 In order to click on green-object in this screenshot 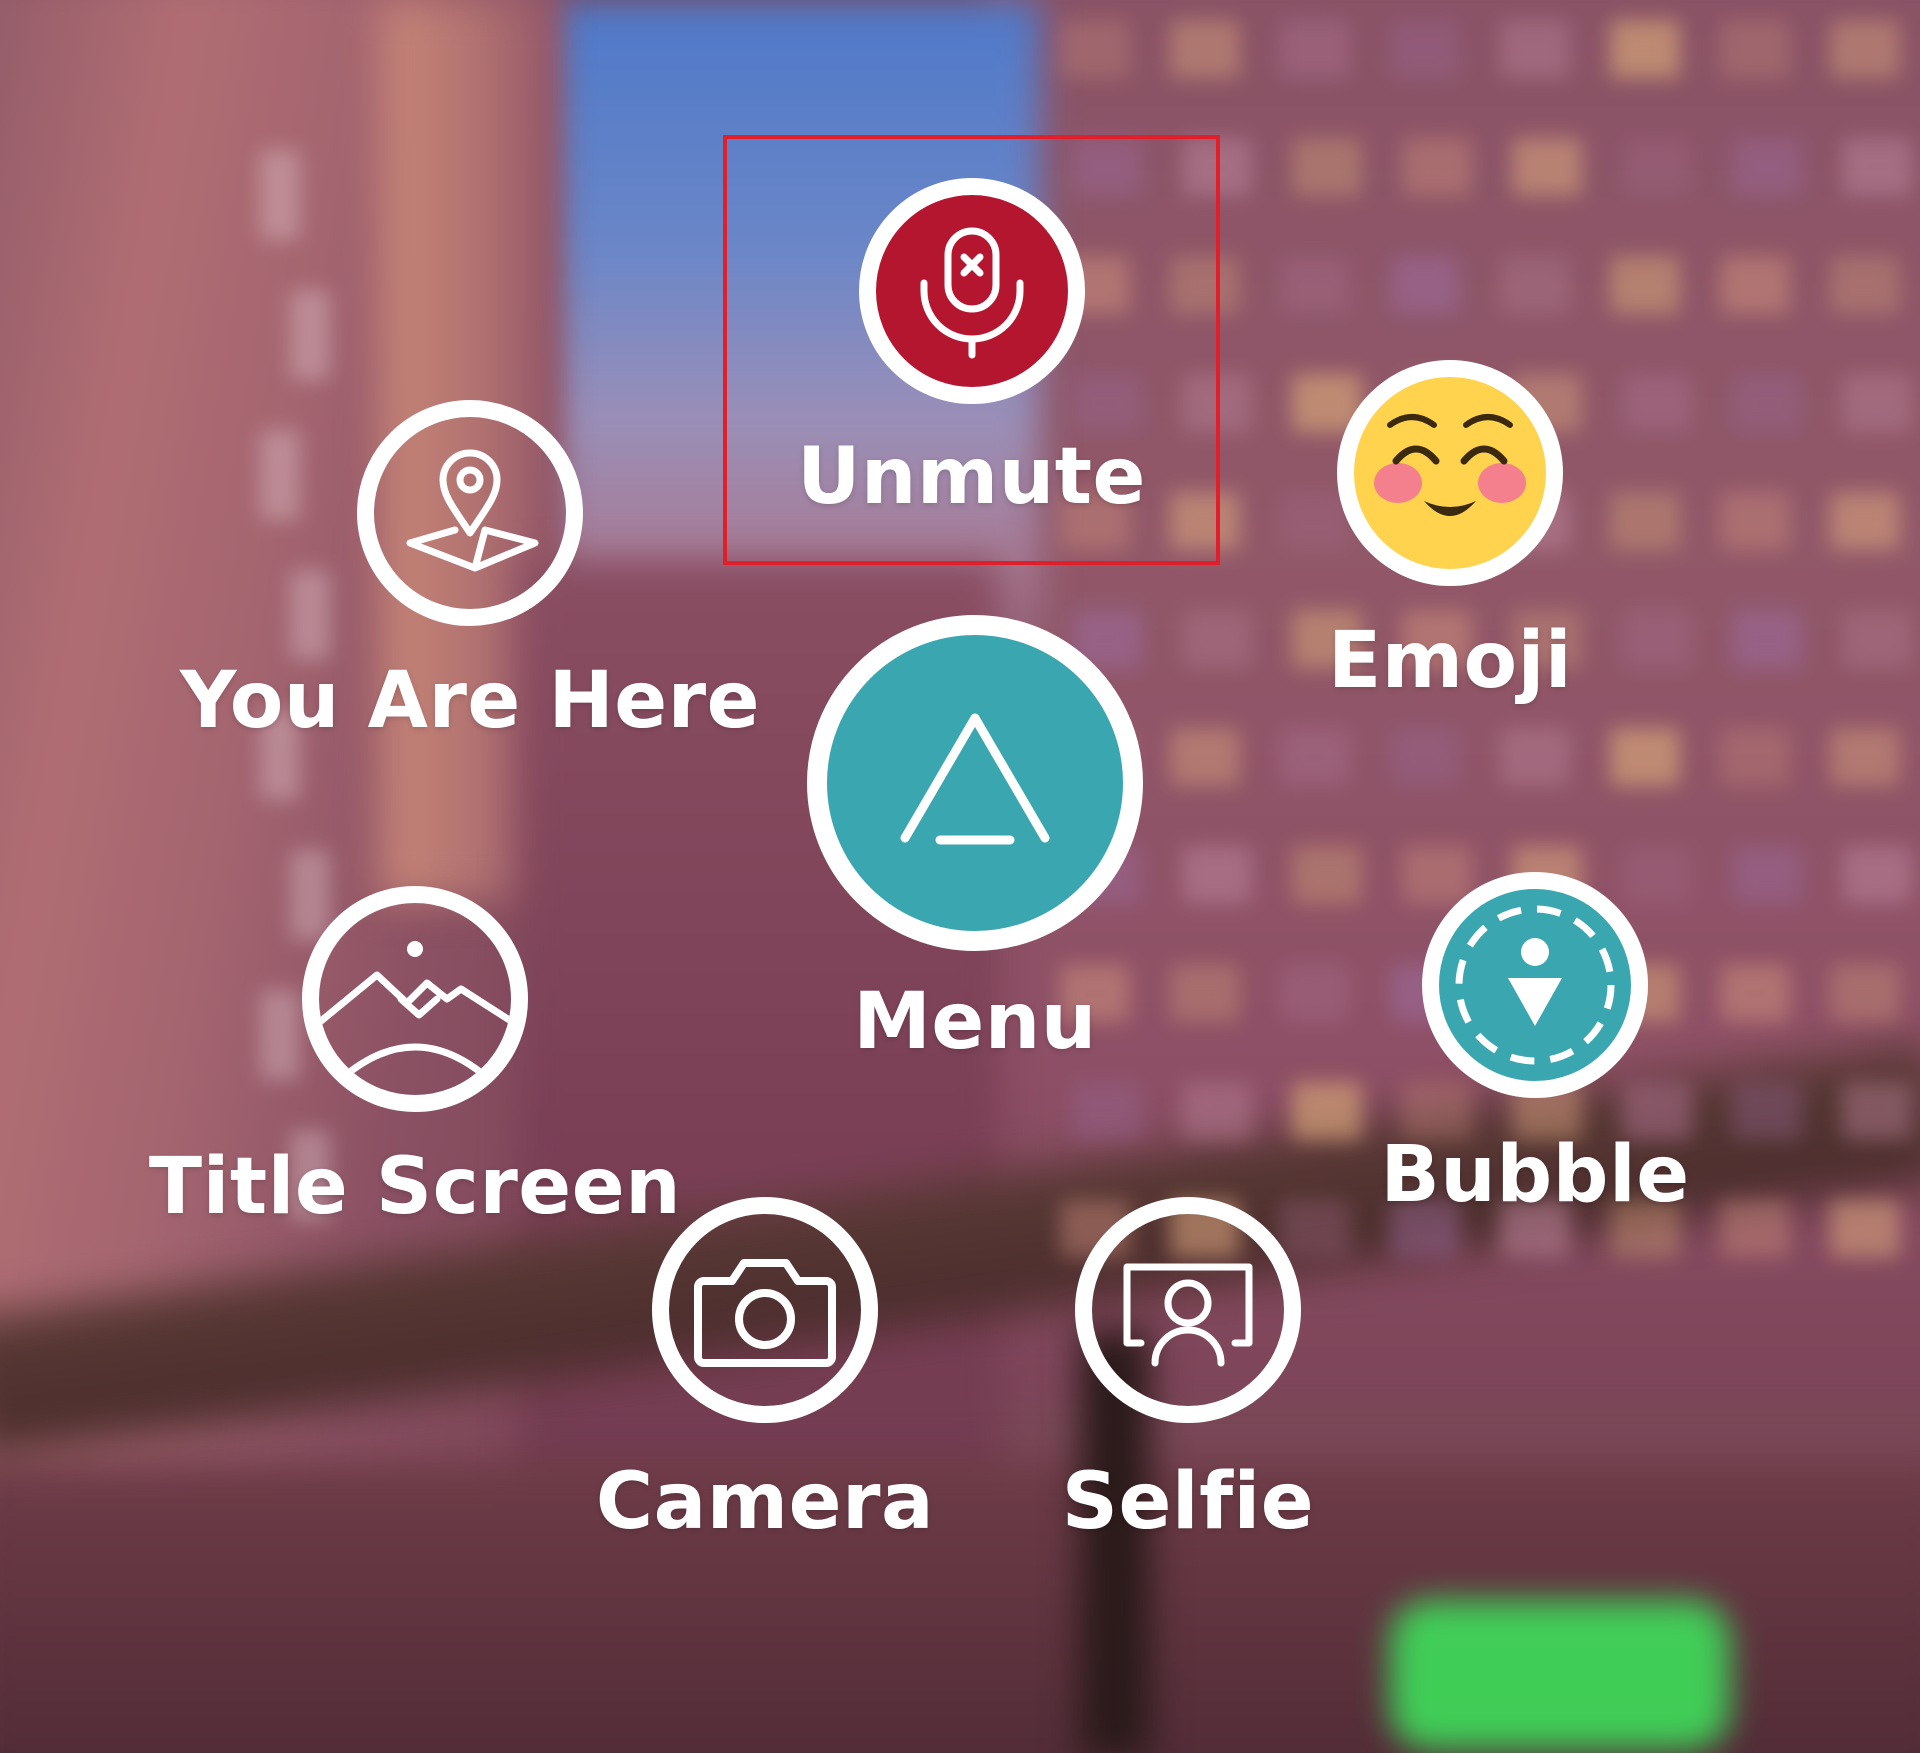, I will do `click(1560, 1675)`.